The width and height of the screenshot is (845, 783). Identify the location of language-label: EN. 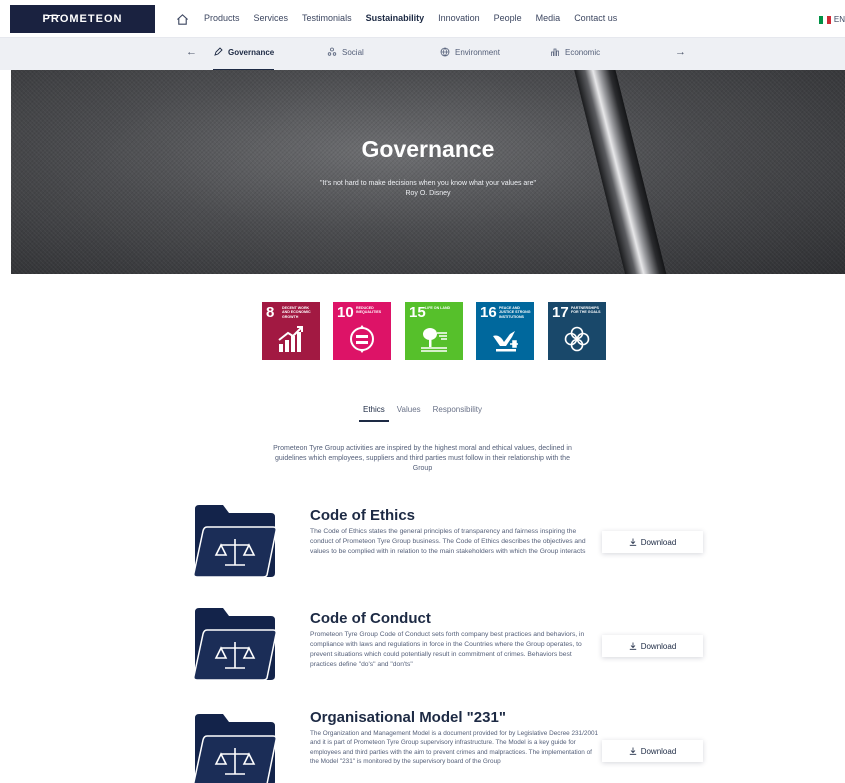
(839, 19).